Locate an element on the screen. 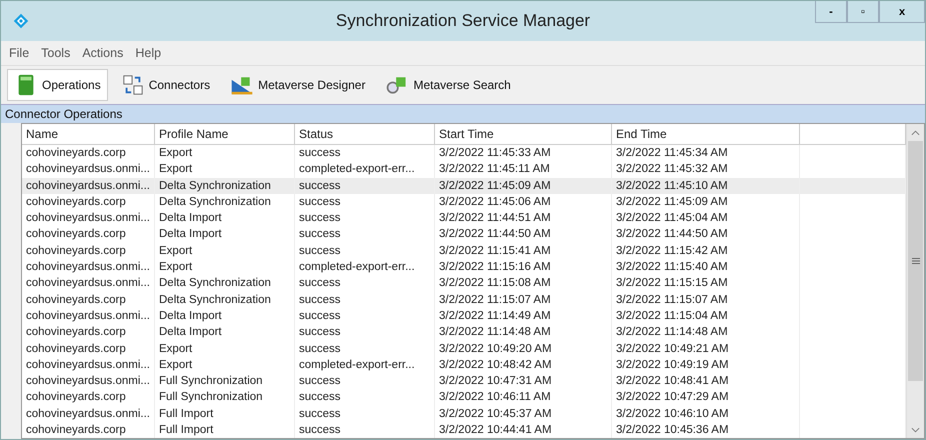  toolbar-button: Metaverse Search is located at coordinates (448, 85).